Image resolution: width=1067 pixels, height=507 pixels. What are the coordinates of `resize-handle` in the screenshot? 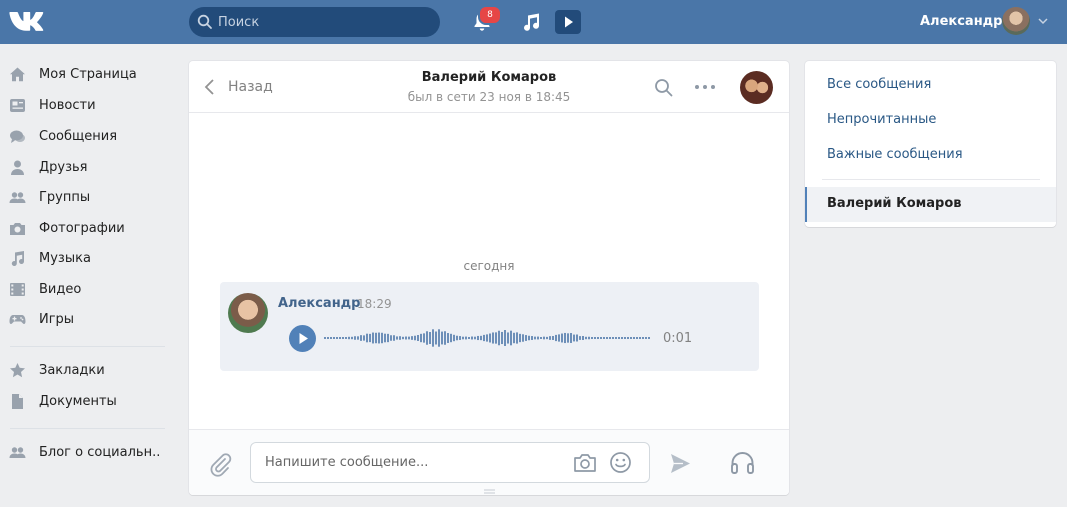 It's located at (489, 491).